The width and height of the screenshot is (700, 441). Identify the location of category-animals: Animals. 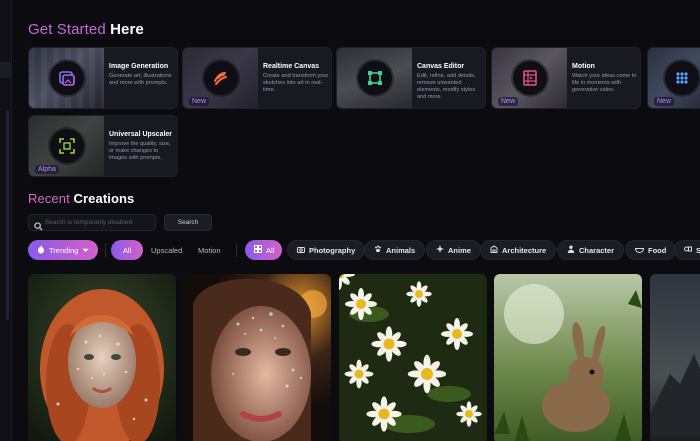
(395, 250).